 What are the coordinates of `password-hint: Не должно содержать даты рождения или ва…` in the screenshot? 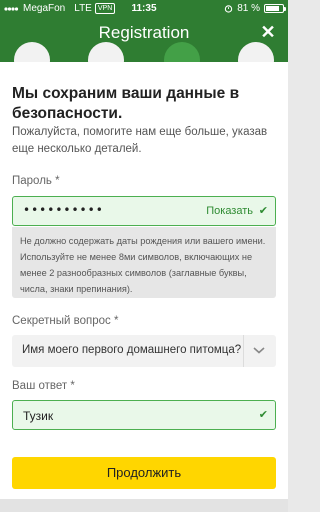 It's located at (144, 262).